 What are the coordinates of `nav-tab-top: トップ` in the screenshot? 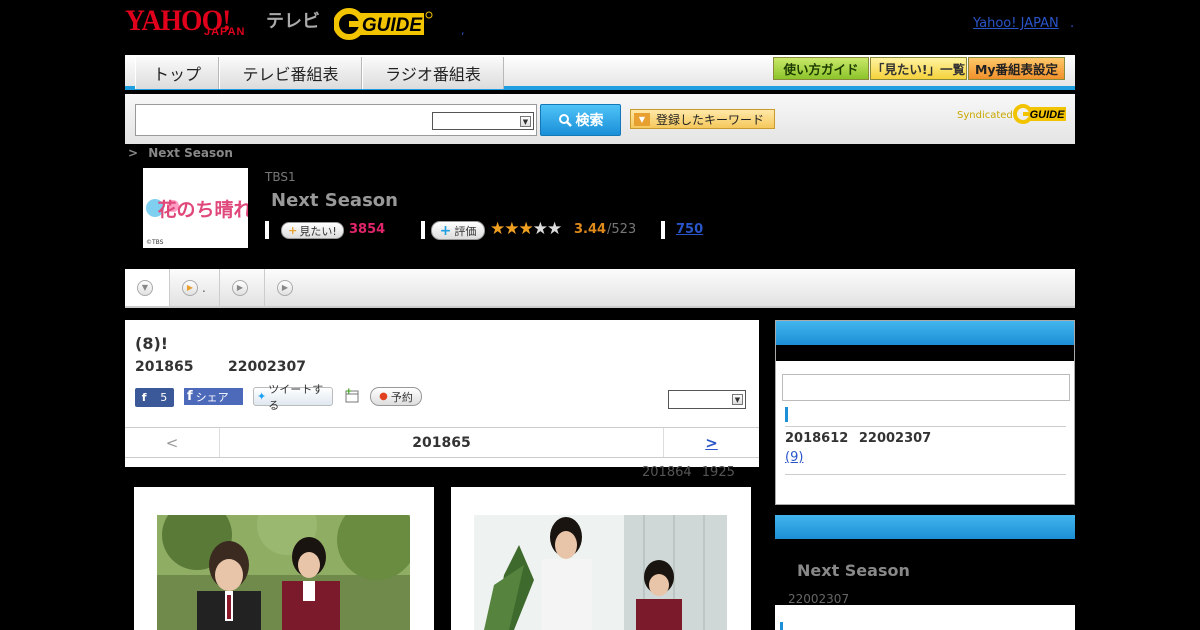 It's located at (177, 73).